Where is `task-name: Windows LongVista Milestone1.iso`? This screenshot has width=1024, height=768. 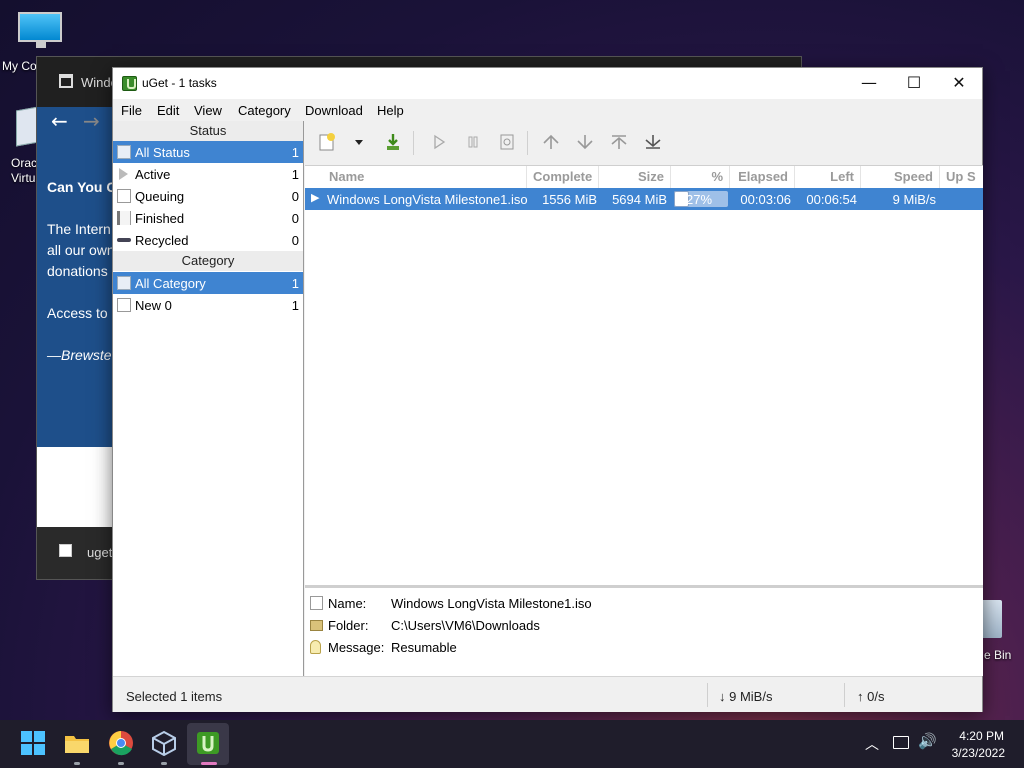
task-name: Windows LongVista Milestone1.iso is located at coordinates (427, 199).